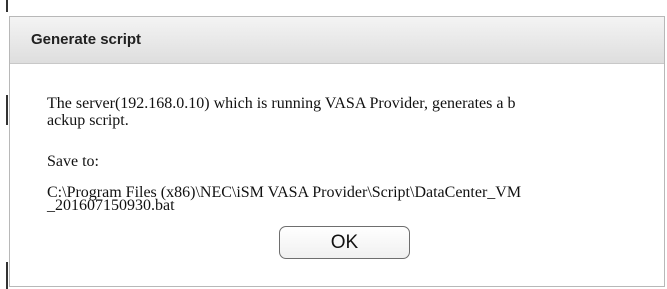 The image size is (667, 289). Describe the element at coordinates (111, 205) in the screenshot. I see `save-path-line-2: _201607150930.bat` at that location.